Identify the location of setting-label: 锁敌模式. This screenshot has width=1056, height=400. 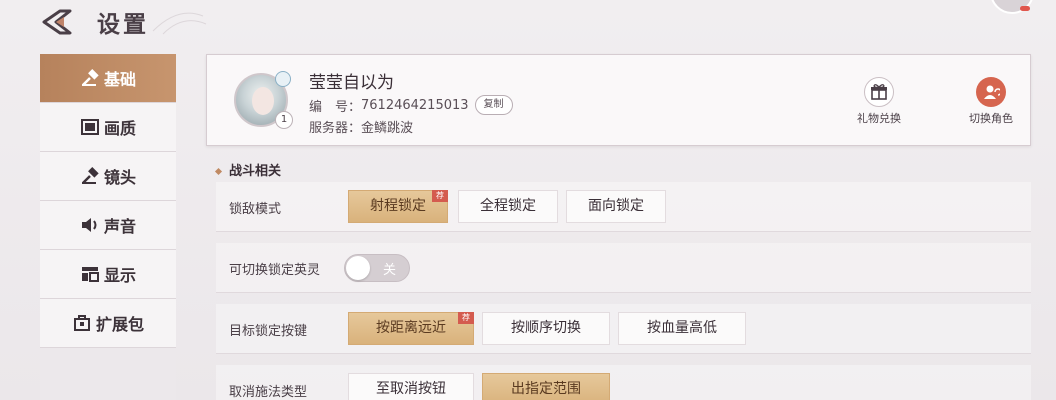
(255, 209).